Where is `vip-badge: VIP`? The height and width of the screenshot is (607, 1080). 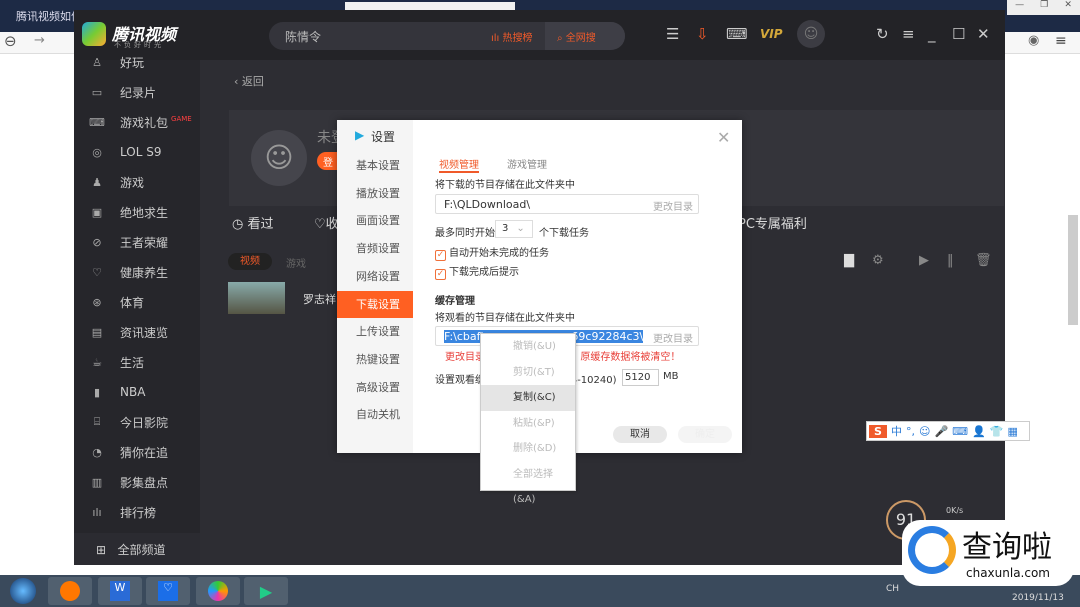
vip-badge: VIP is located at coordinates (771, 34).